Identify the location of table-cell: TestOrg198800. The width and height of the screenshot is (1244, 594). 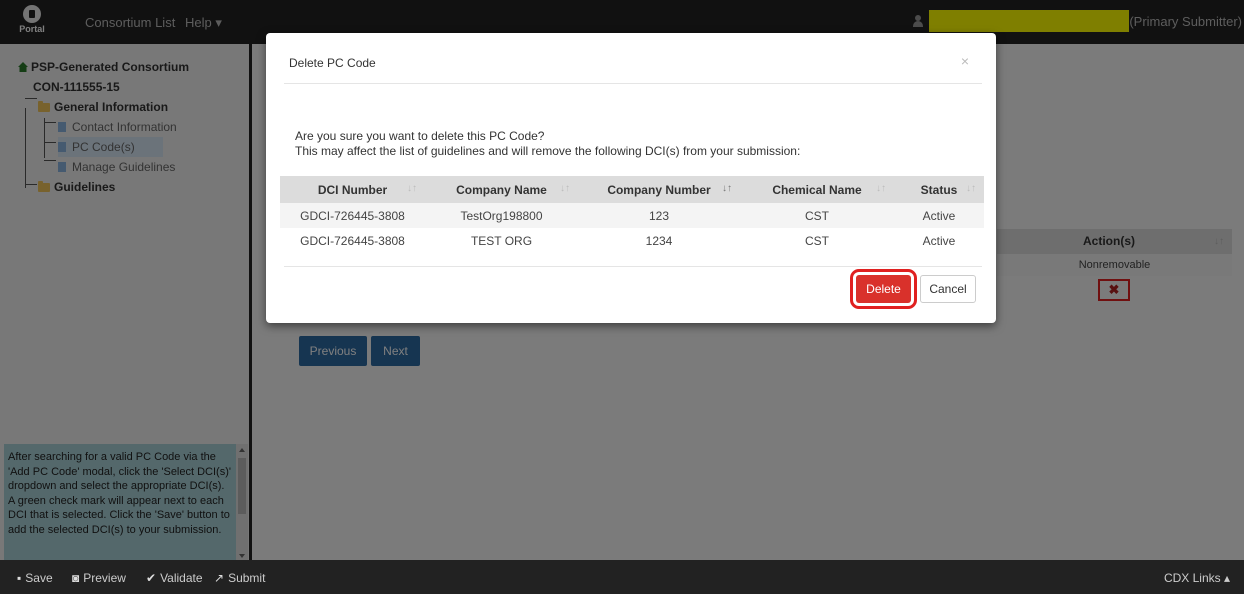
(501, 215).